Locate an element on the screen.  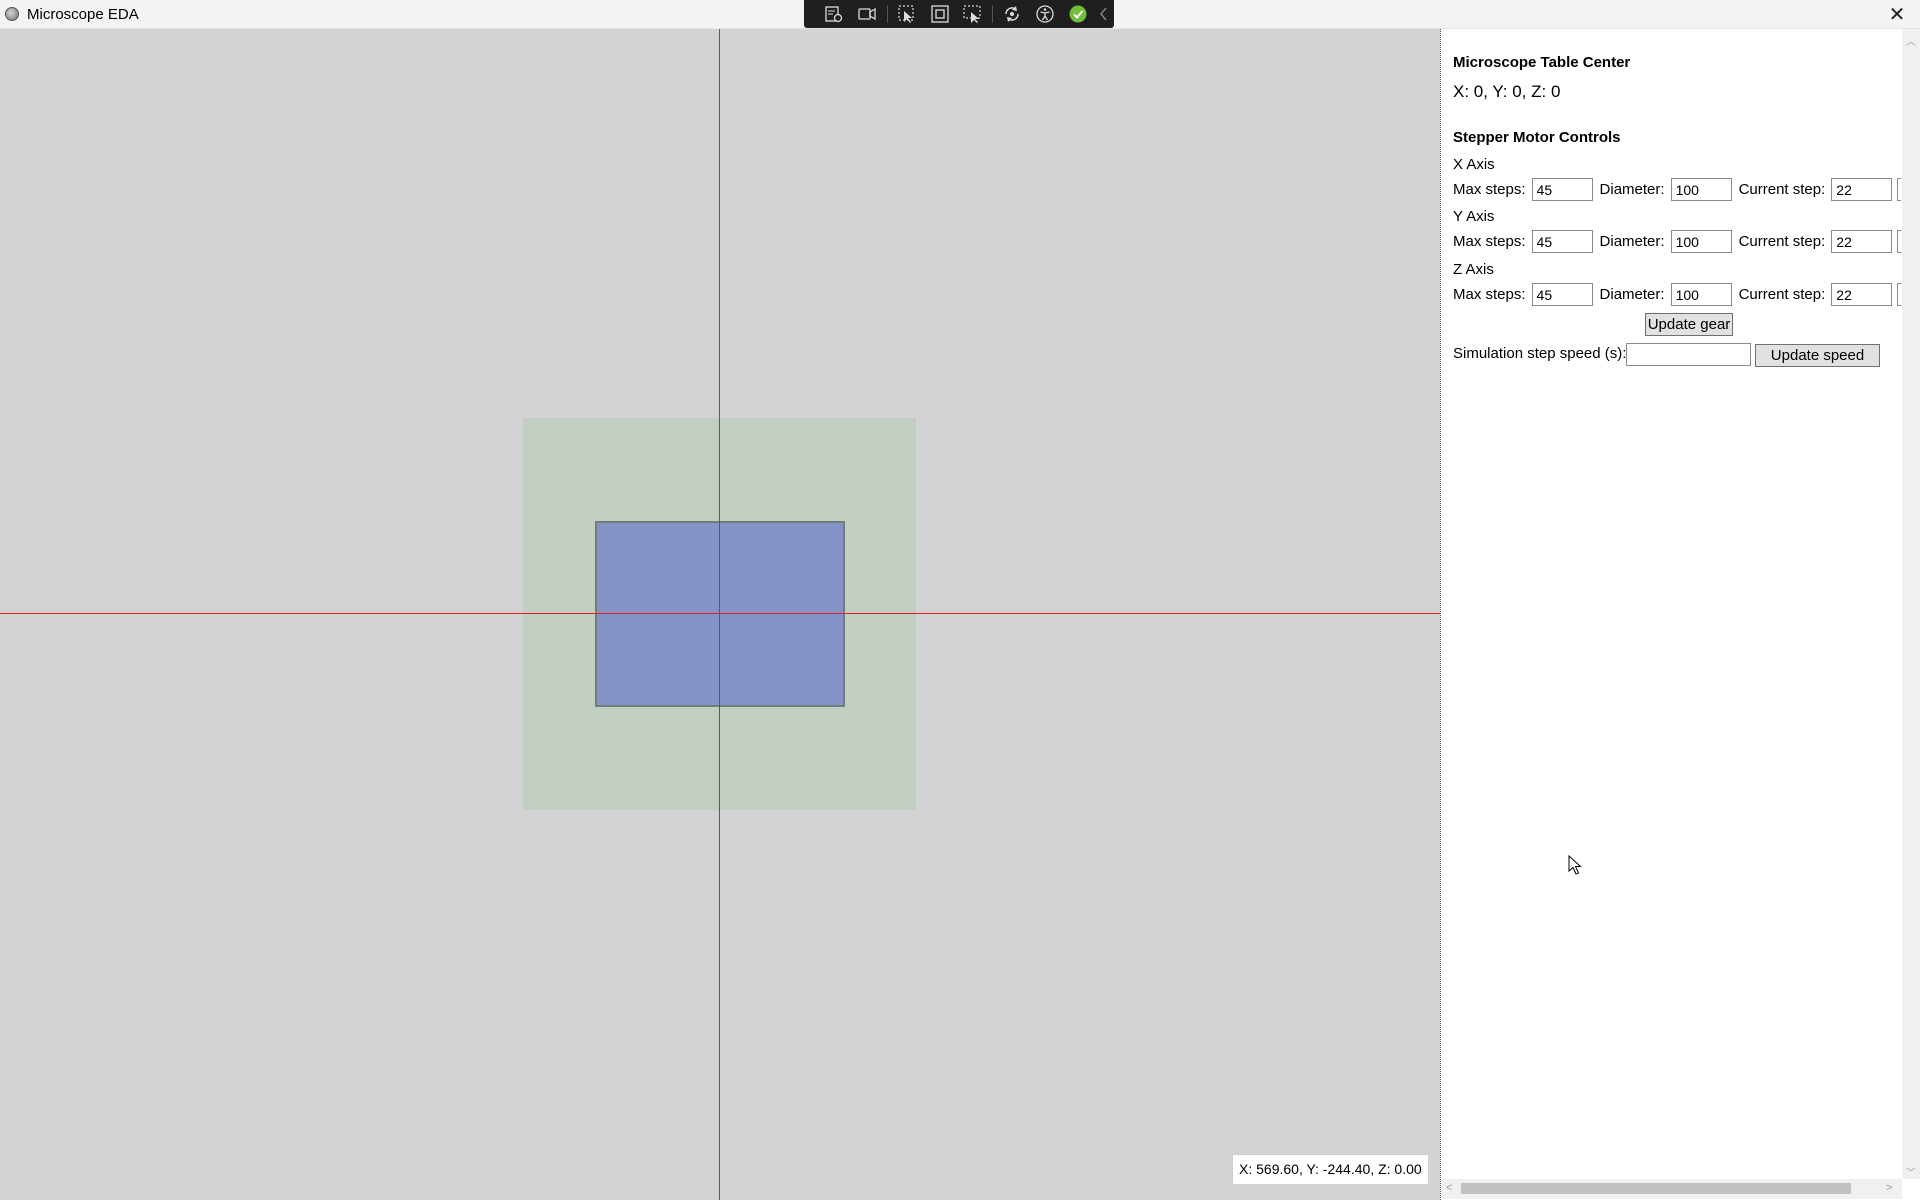
crosshair-horizontal is located at coordinates (720, 613).